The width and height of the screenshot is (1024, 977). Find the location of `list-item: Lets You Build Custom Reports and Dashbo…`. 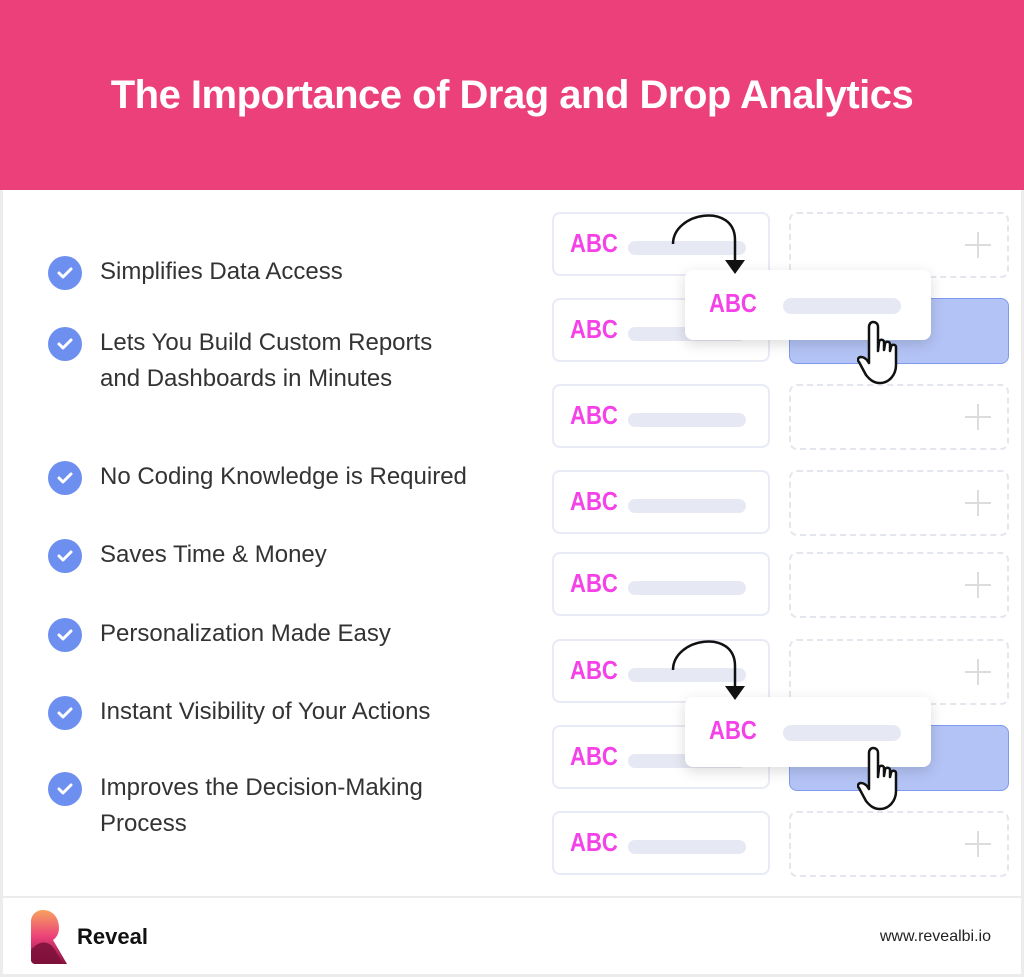

list-item: Lets You Build Custom Reports and Dashbo… is located at coordinates (244, 362).